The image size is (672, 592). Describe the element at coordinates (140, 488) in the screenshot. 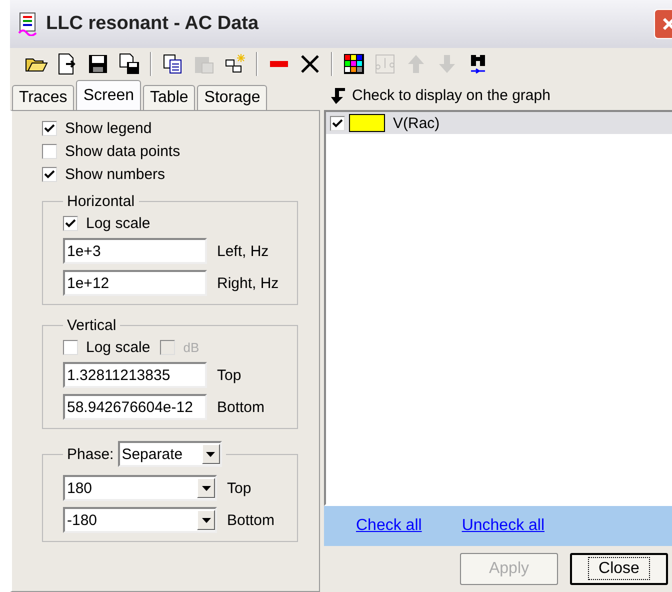

I see `dropdown: 180` at that location.